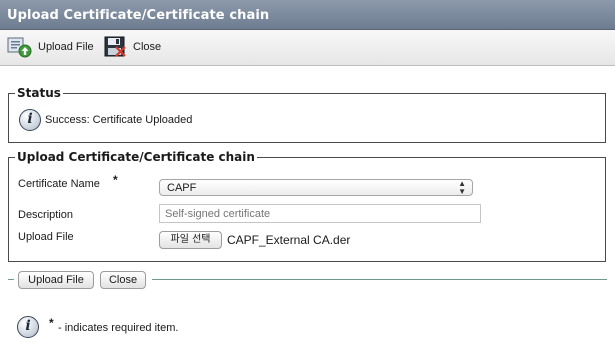  I want to click on status-legend: Status, so click(39, 93).